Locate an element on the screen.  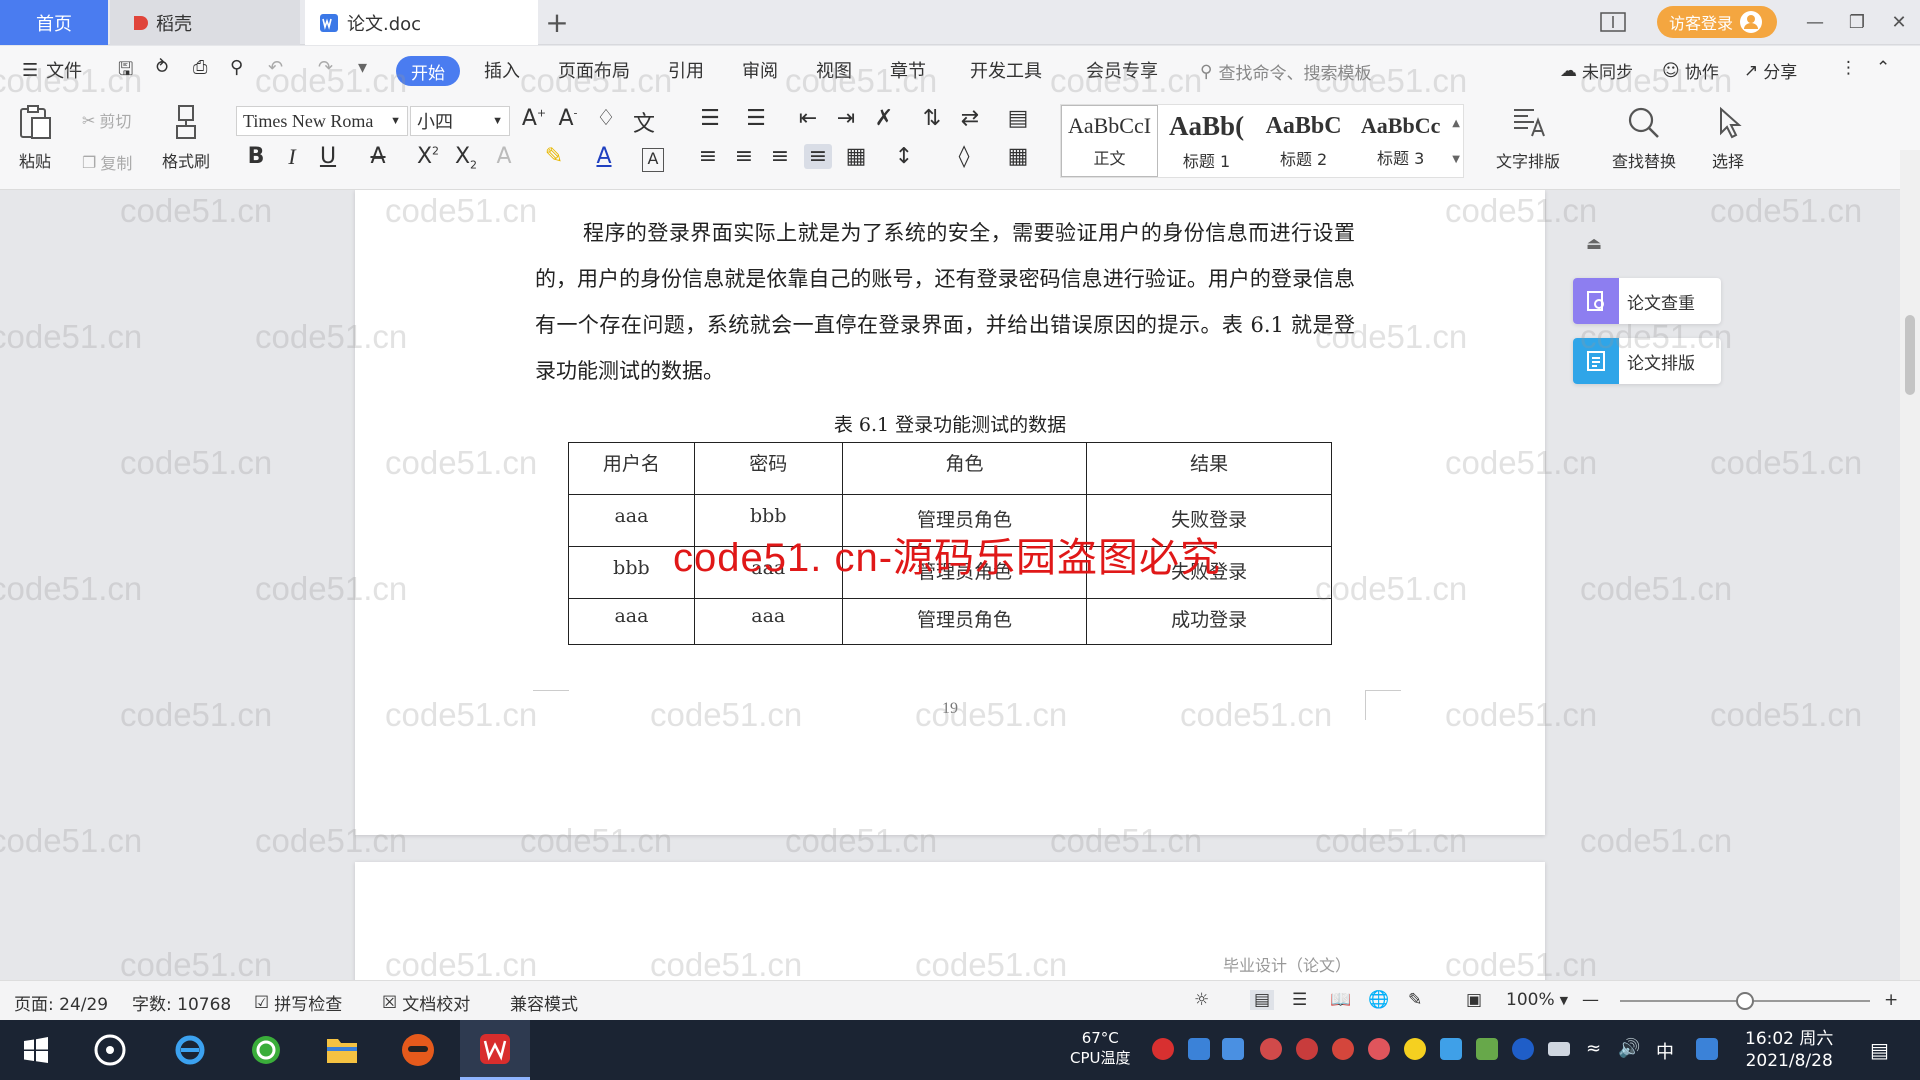
strikethrough-icon: A is located at coordinates (378, 156).